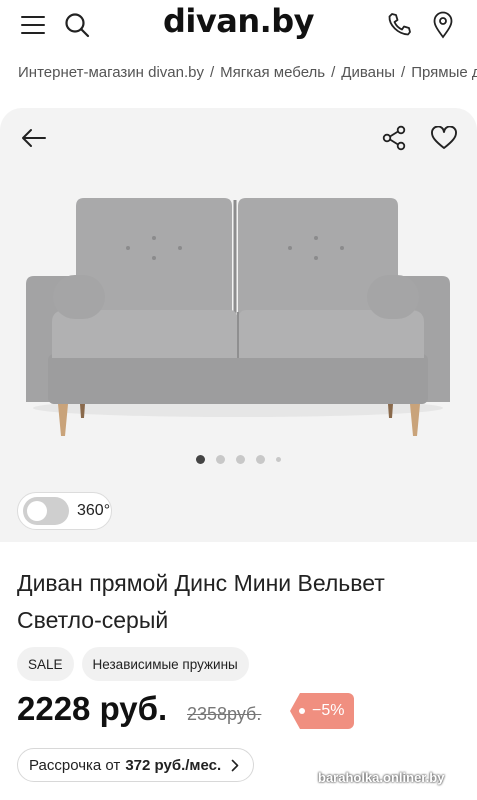 The width and height of the screenshot is (477, 800). Describe the element at coordinates (94, 510) in the screenshot. I see `view-360-label: 360°` at that location.